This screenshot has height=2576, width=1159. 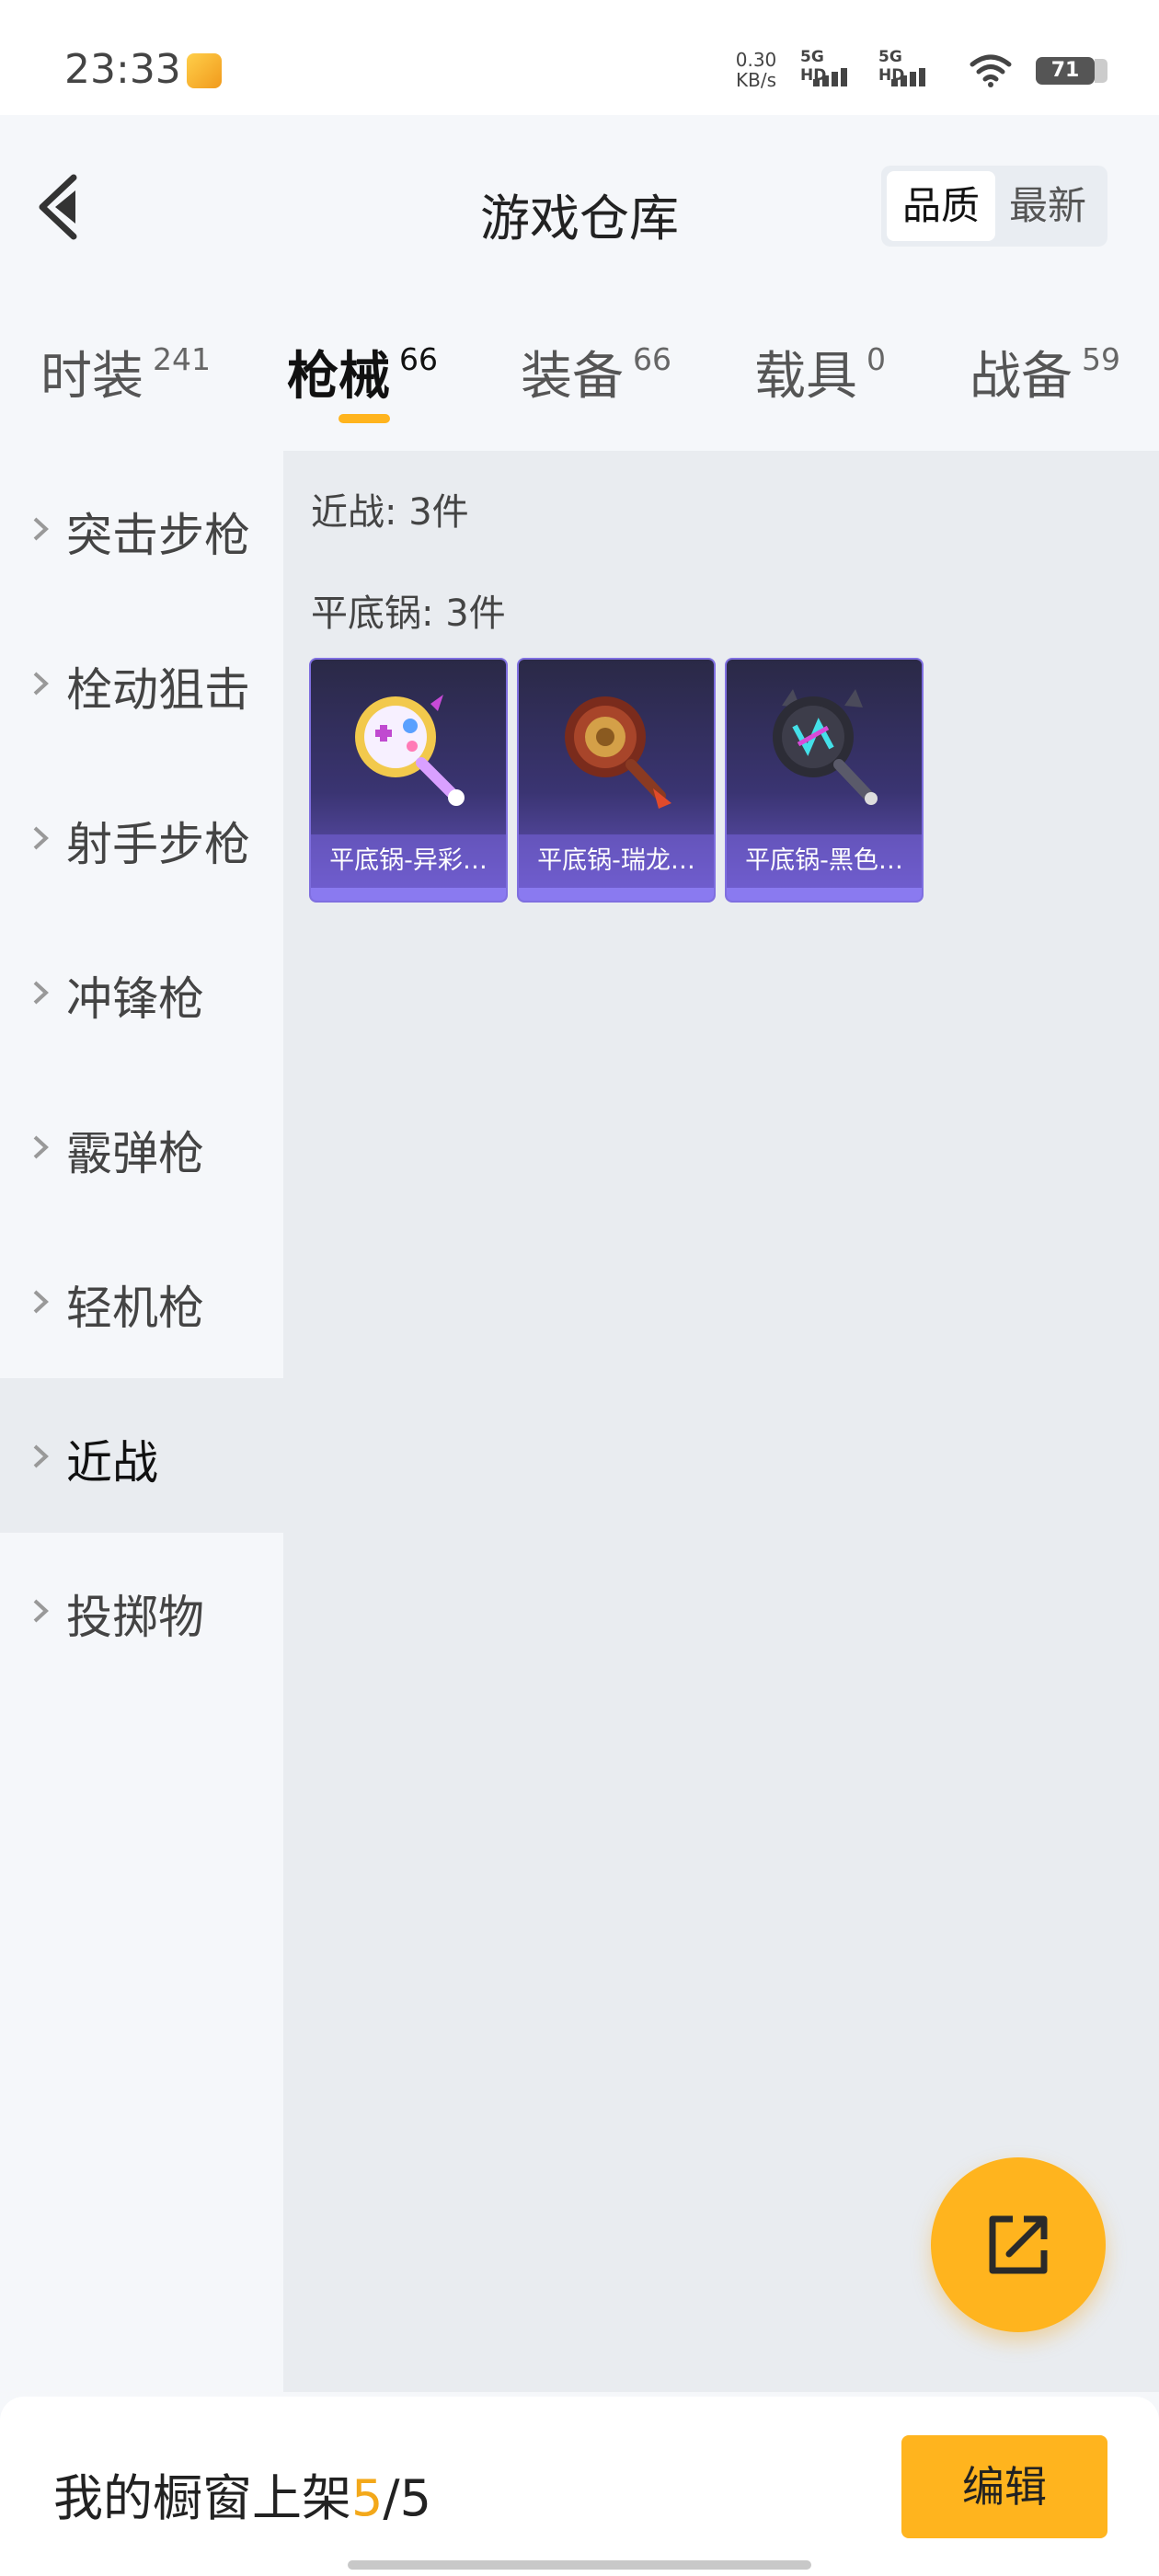 What do you see at coordinates (876, 359) in the screenshot?
I see `tab-count: 0` at bounding box center [876, 359].